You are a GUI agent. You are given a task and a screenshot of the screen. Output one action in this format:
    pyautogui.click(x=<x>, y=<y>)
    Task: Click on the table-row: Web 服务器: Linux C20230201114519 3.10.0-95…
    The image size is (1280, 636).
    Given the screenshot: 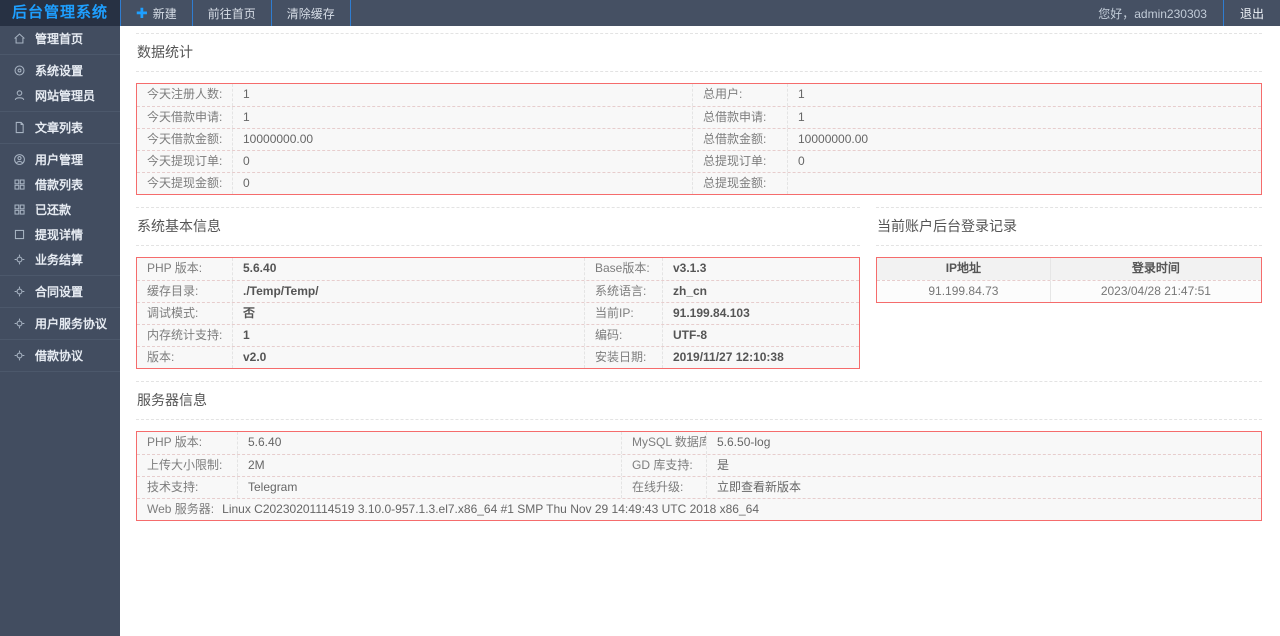 What is the action you would take?
    pyautogui.click(x=699, y=509)
    